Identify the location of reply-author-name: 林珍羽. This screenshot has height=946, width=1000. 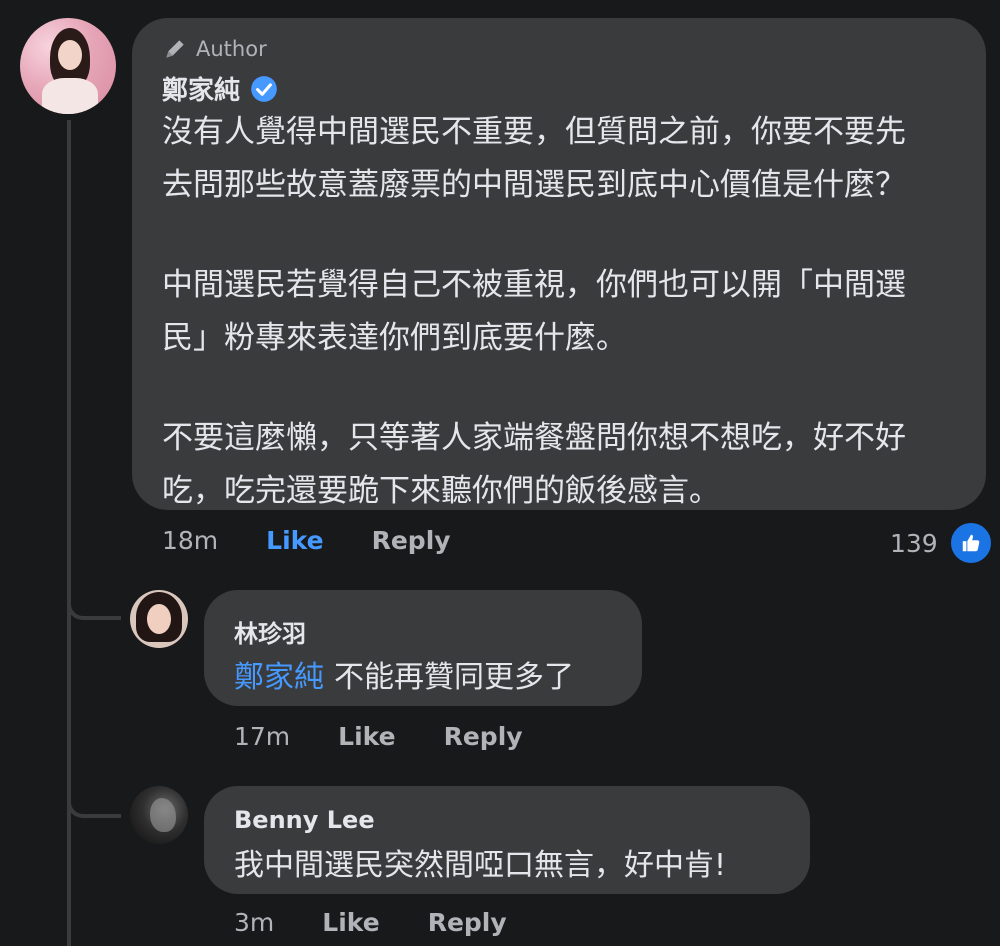
(270, 631).